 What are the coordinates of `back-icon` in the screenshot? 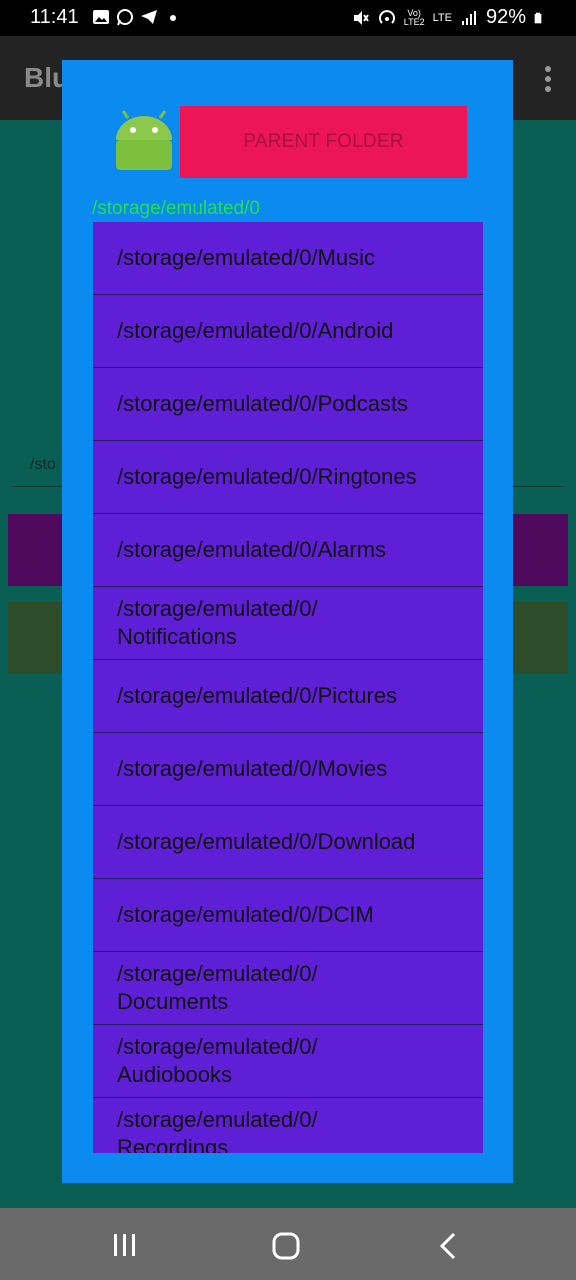 It's located at (448, 1246).